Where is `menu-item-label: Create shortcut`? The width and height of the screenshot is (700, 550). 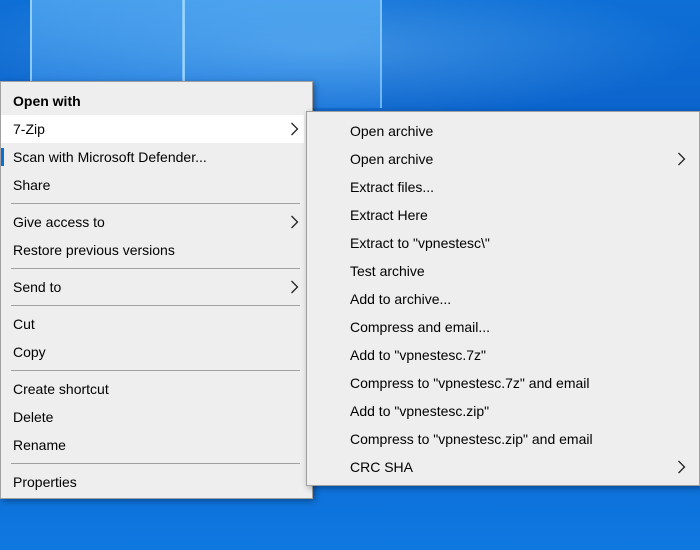 menu-item-label: Create shortcut is located at coordinates (61, 389).